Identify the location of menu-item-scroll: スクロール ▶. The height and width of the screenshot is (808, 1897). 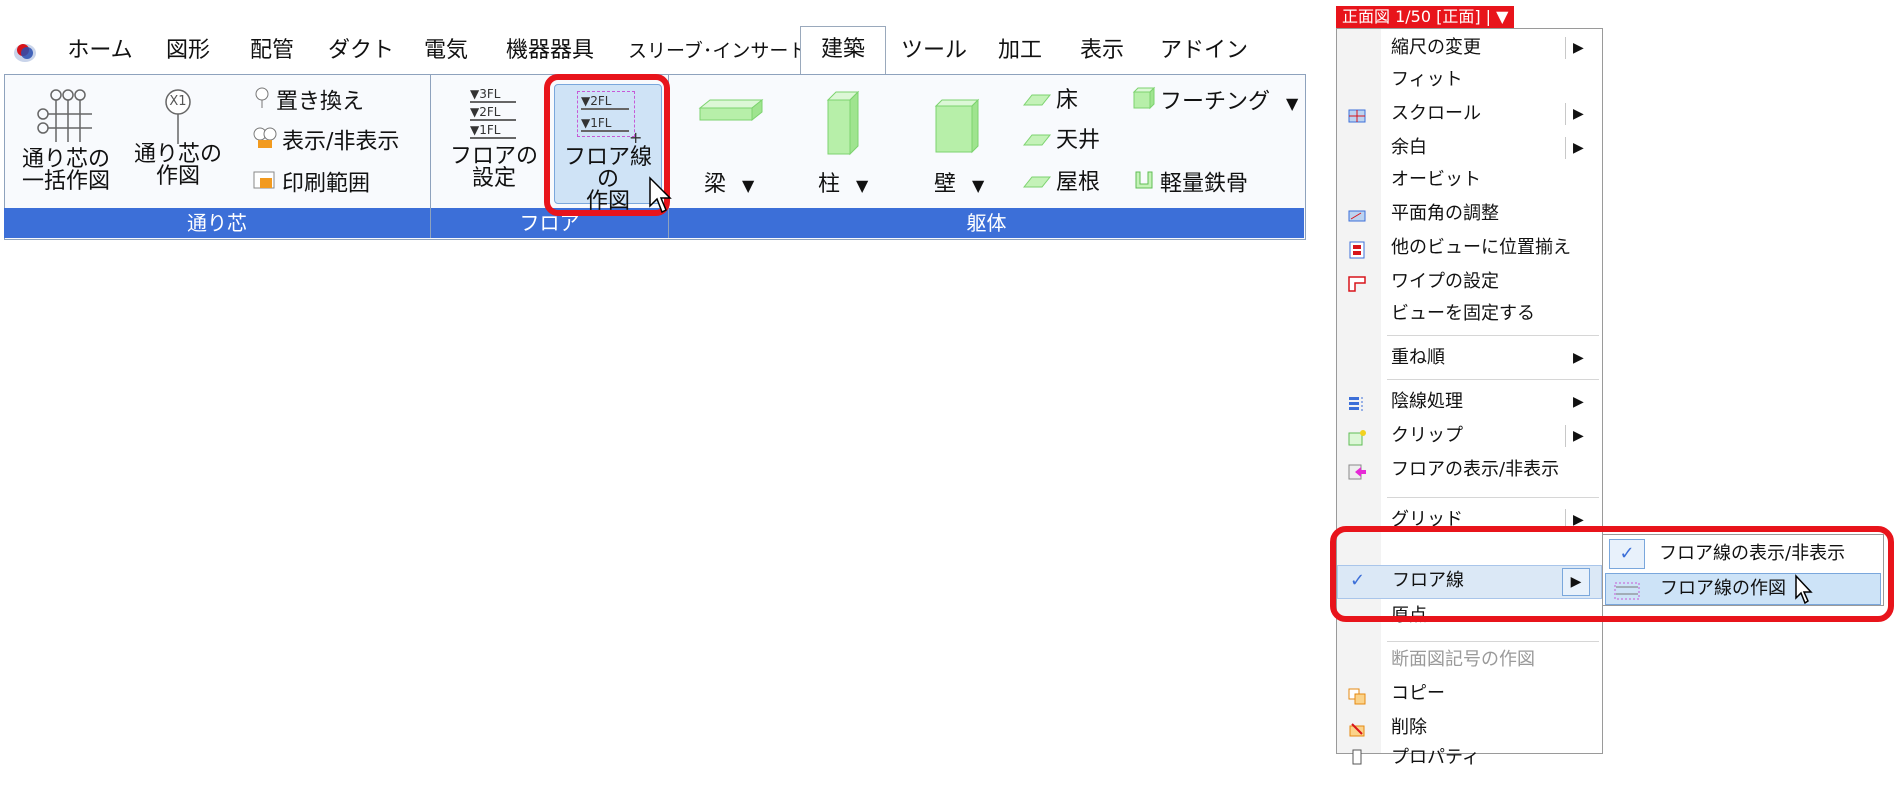
(1469, 114).